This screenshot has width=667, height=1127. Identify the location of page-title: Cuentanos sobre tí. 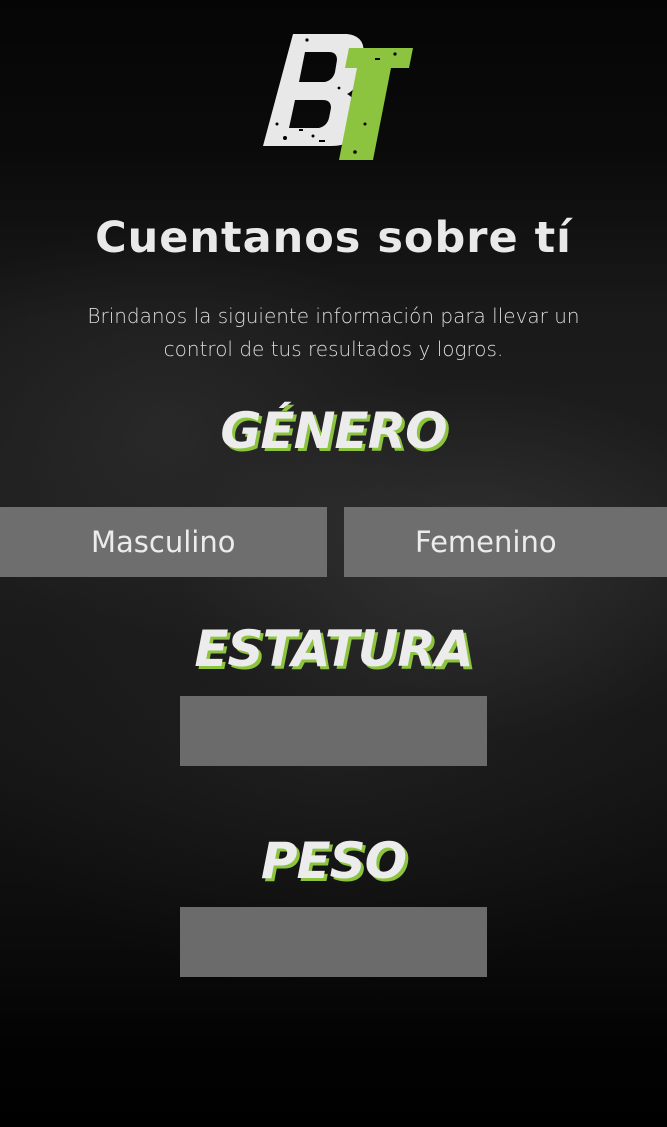
(333, 238).